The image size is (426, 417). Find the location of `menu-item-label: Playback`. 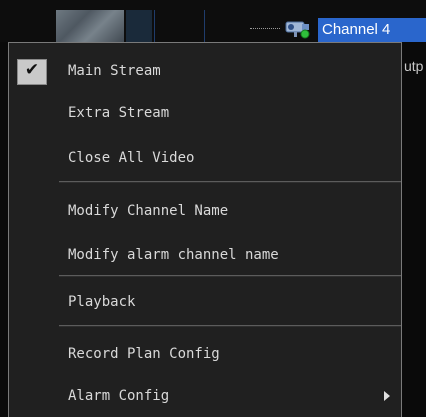

menu-item-label: Playback is located at coordinates (102, 302).